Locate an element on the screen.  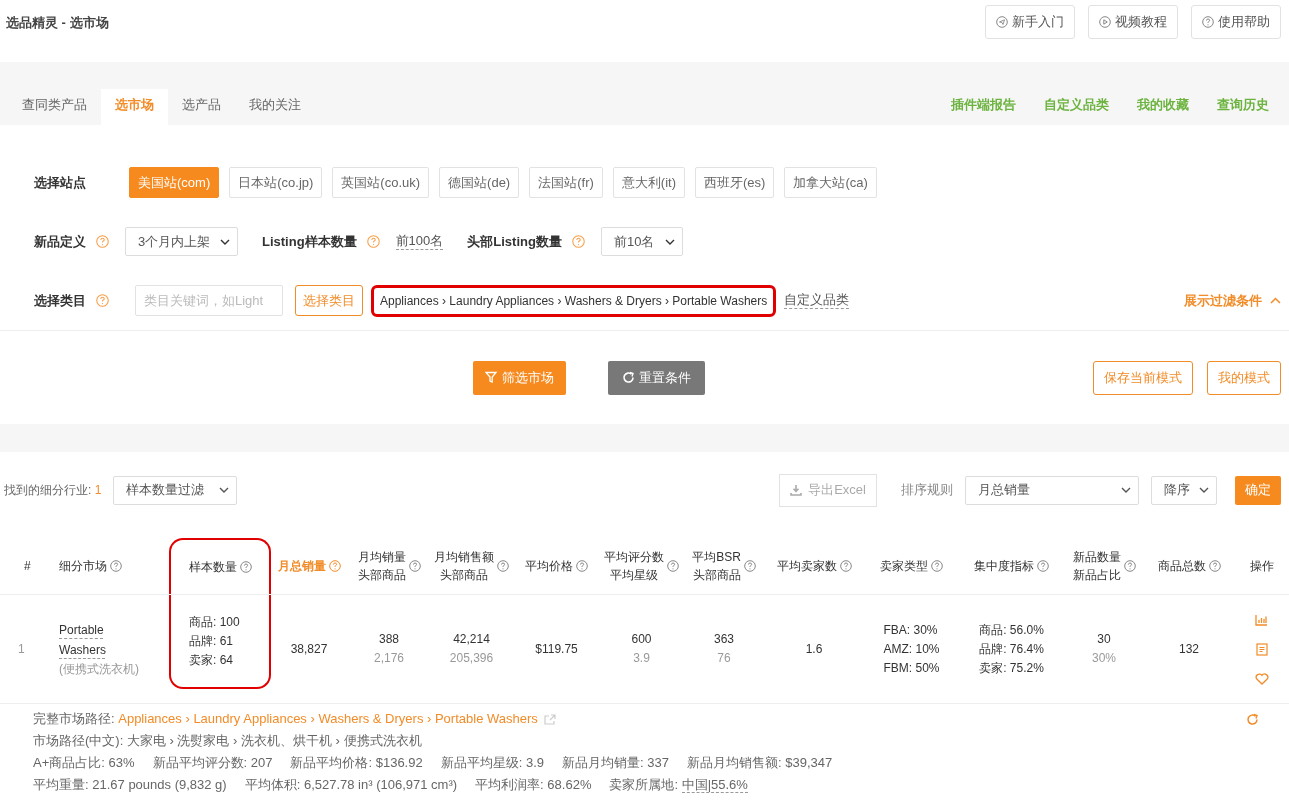
stat-item: 新品平均价格: $136.92 is located at coordinates (356, 763).